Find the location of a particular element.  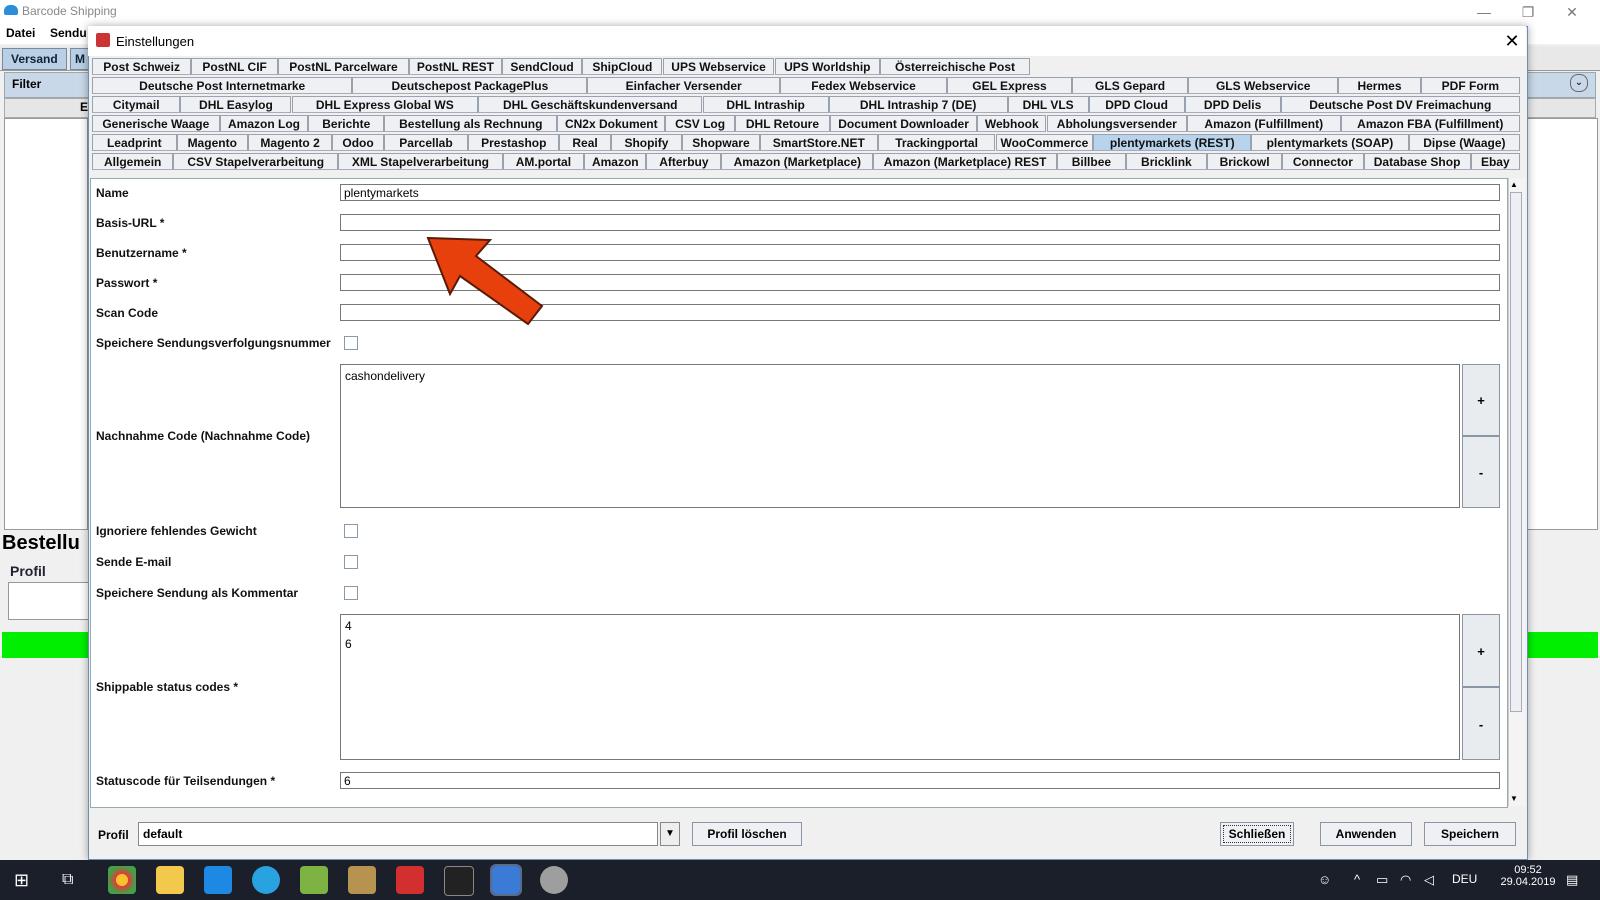

tab-amazon-fulfillment: Amazon (Fulfillment) is located at coordinates (1264, 123).